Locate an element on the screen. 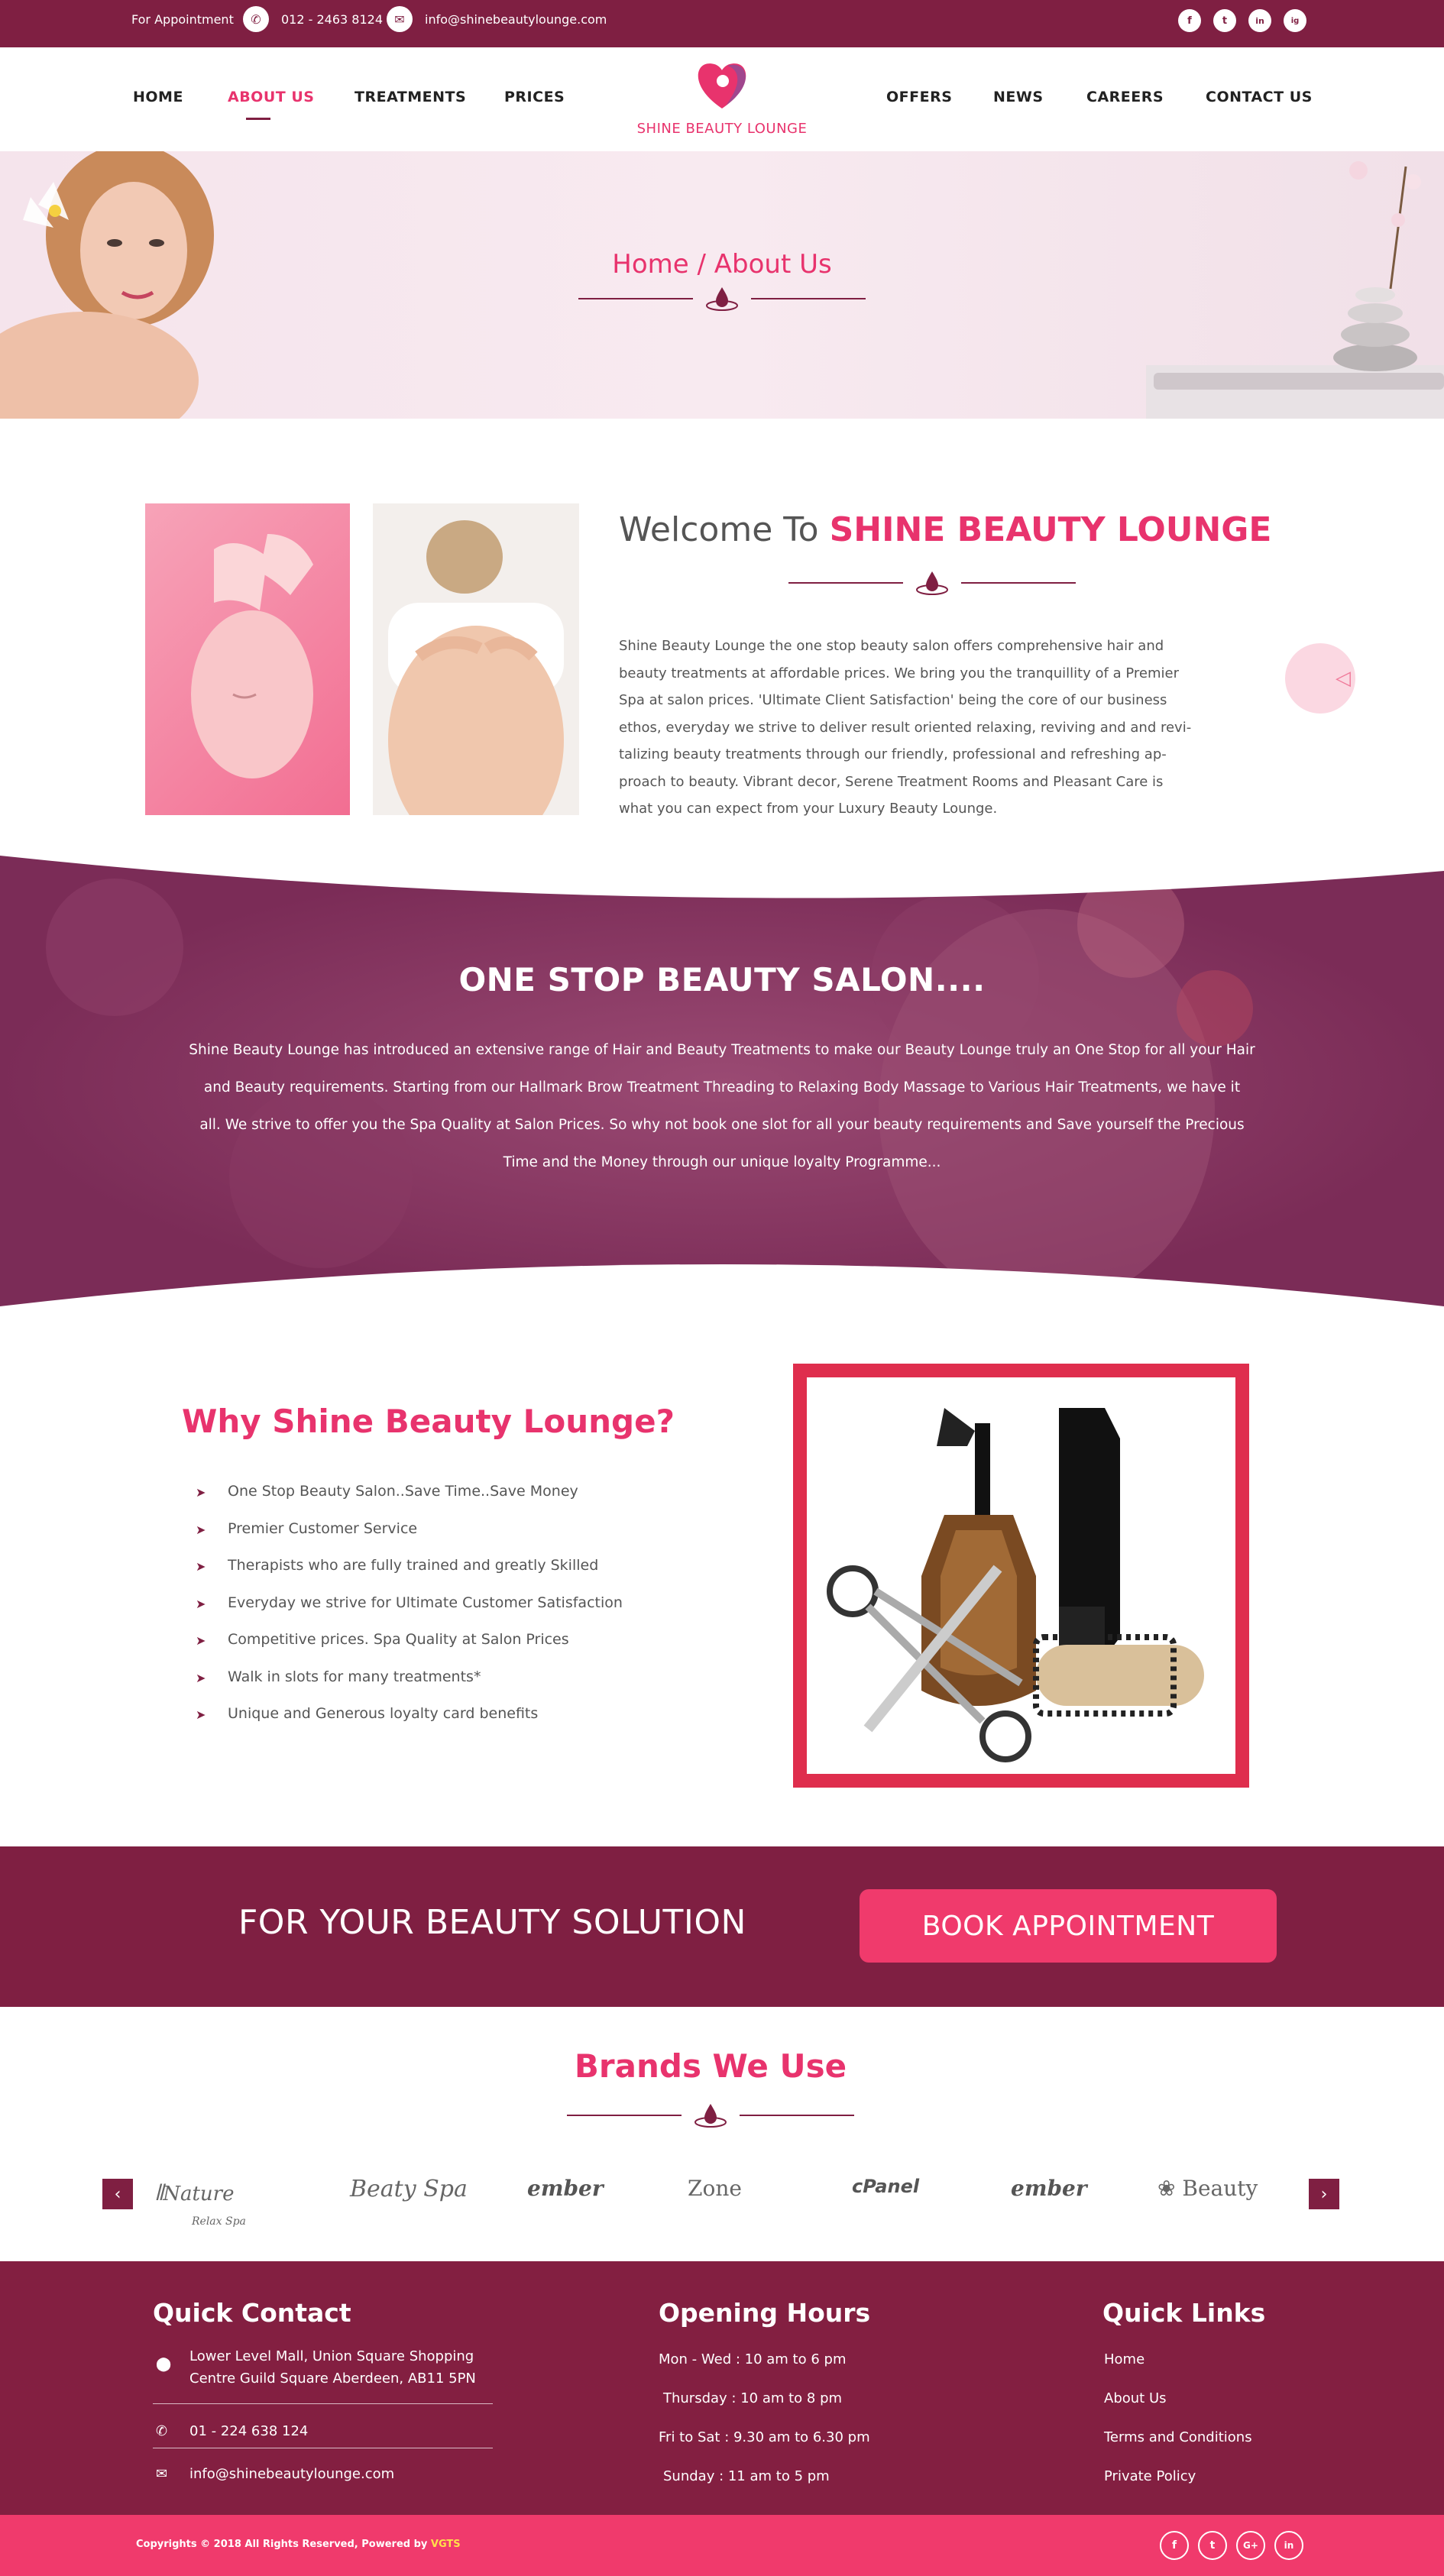  footer-link-home: Home is located at coordinates (1125, 2359).